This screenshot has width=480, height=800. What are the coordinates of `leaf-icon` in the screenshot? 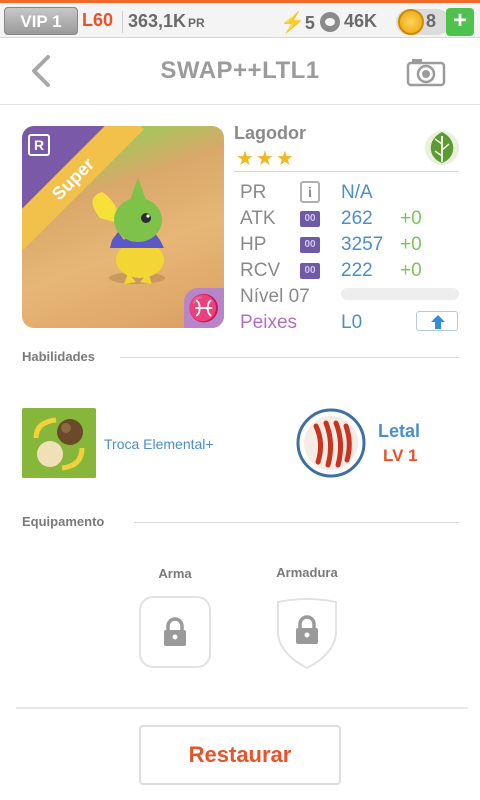 It's located at (442, 148).